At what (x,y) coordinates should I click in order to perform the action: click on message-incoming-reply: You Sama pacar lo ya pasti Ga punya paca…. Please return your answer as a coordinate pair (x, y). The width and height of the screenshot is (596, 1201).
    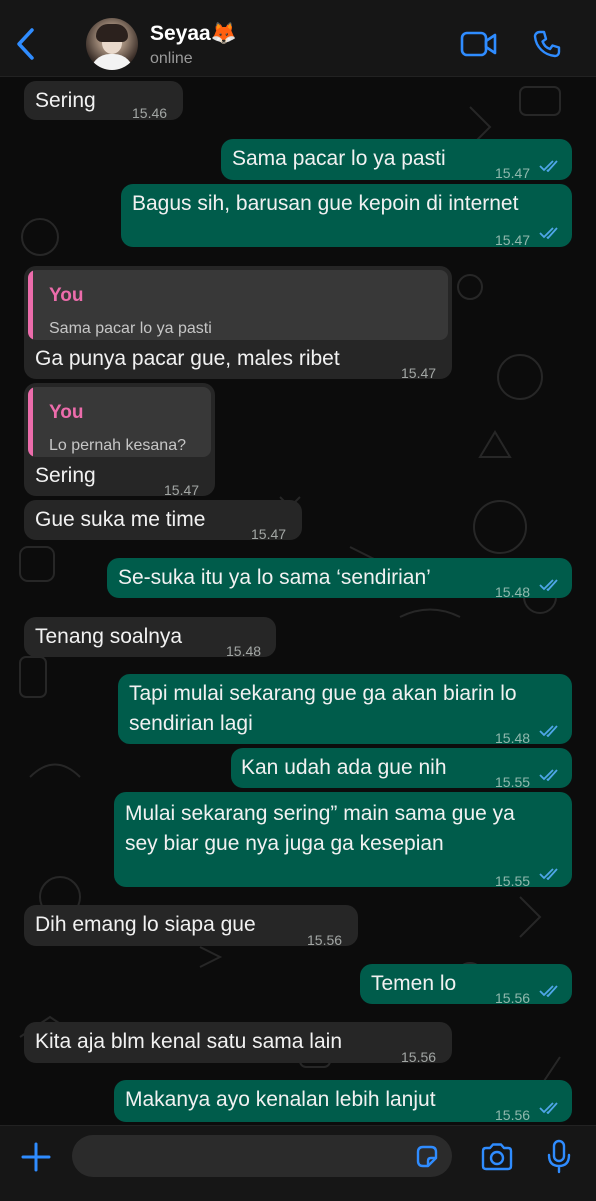
    Looking at the image, I should click on (238, 323).